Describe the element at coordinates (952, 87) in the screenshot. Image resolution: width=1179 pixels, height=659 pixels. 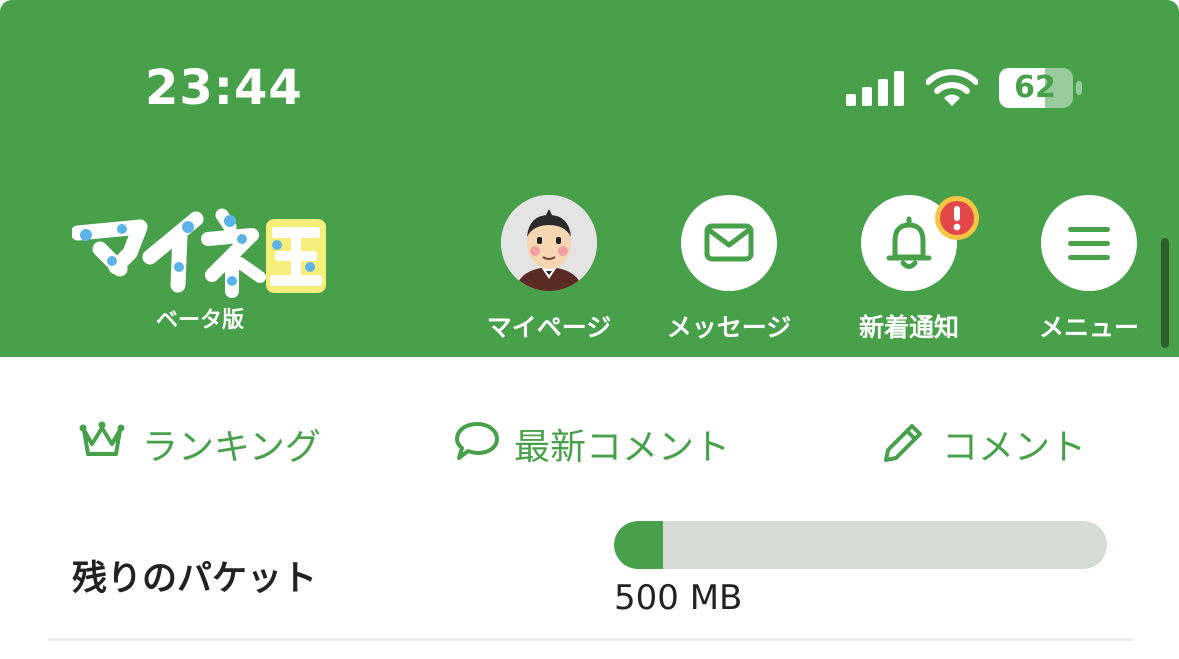
I see `wifi-icon` at that location.